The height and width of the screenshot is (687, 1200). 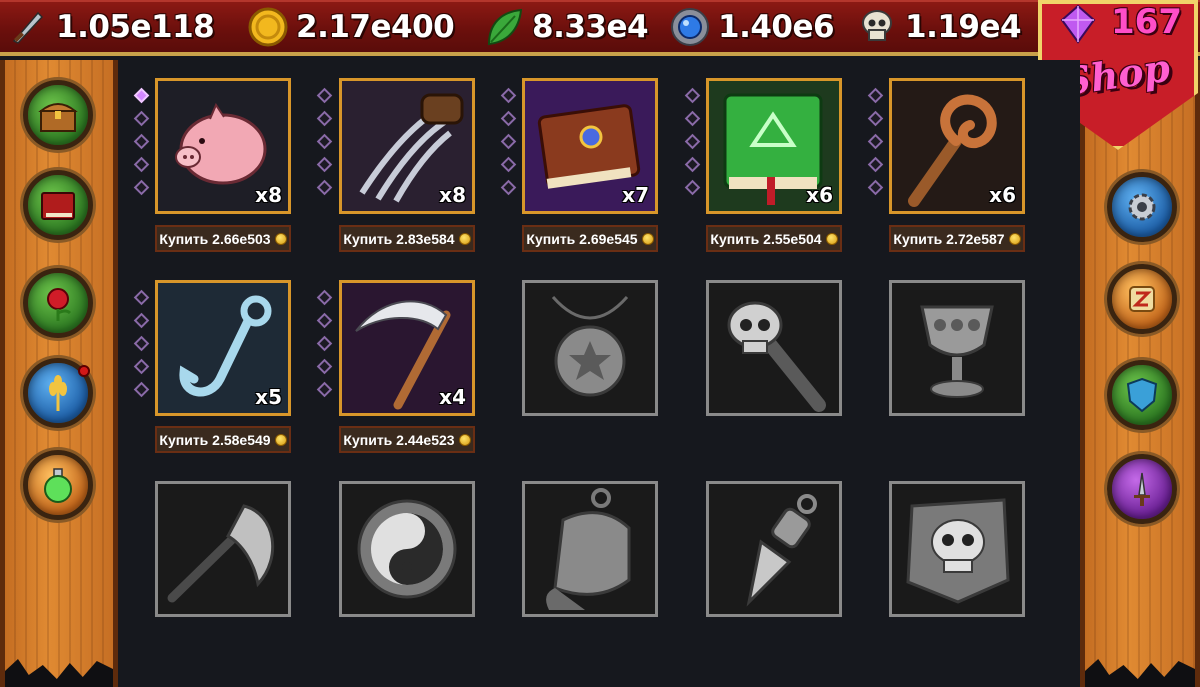 I want to click on artifact-tile-piggy-bank: x8, so click(x=223, y=146).